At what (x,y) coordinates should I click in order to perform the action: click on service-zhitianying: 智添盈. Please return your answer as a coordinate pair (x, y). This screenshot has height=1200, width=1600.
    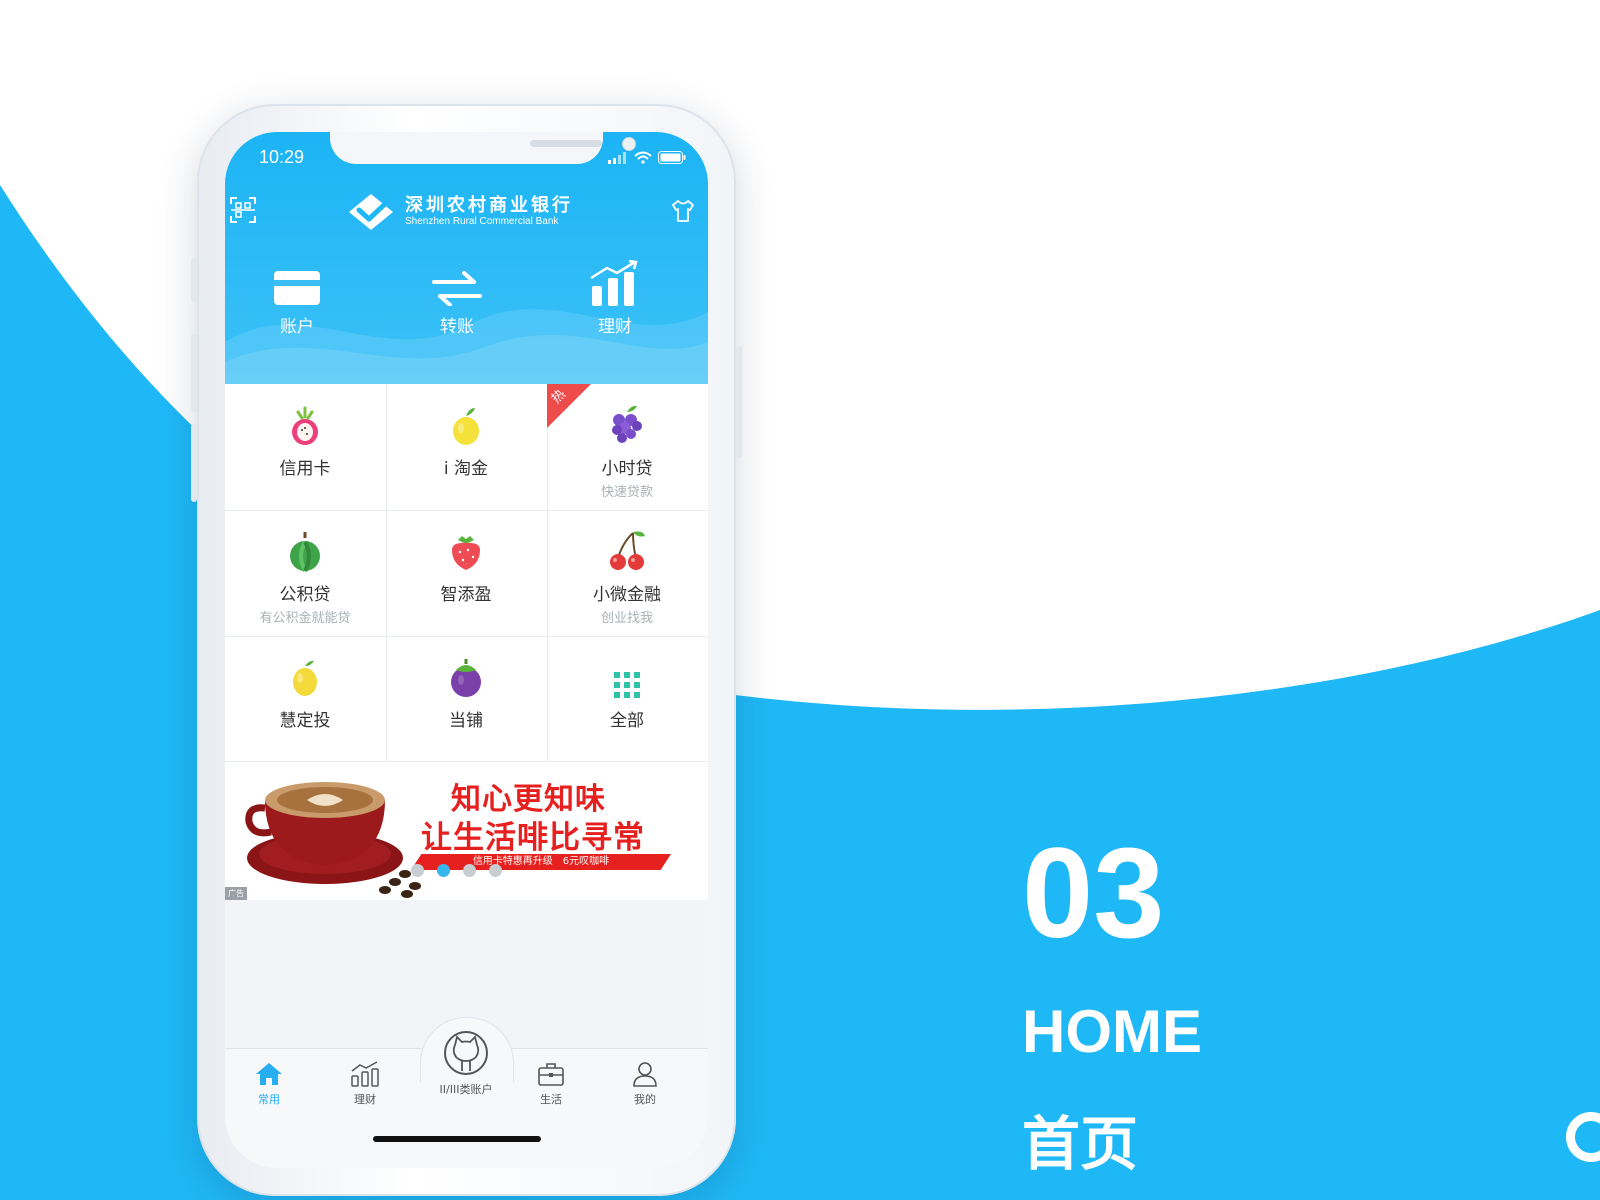
    Looking at the image, I should click on (466, 572).